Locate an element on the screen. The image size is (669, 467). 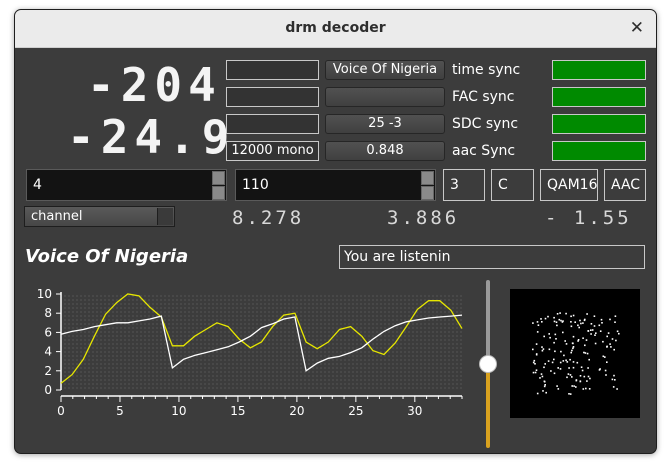
sdc-sync-label: SDC sync is located at coordinates (485, 124).